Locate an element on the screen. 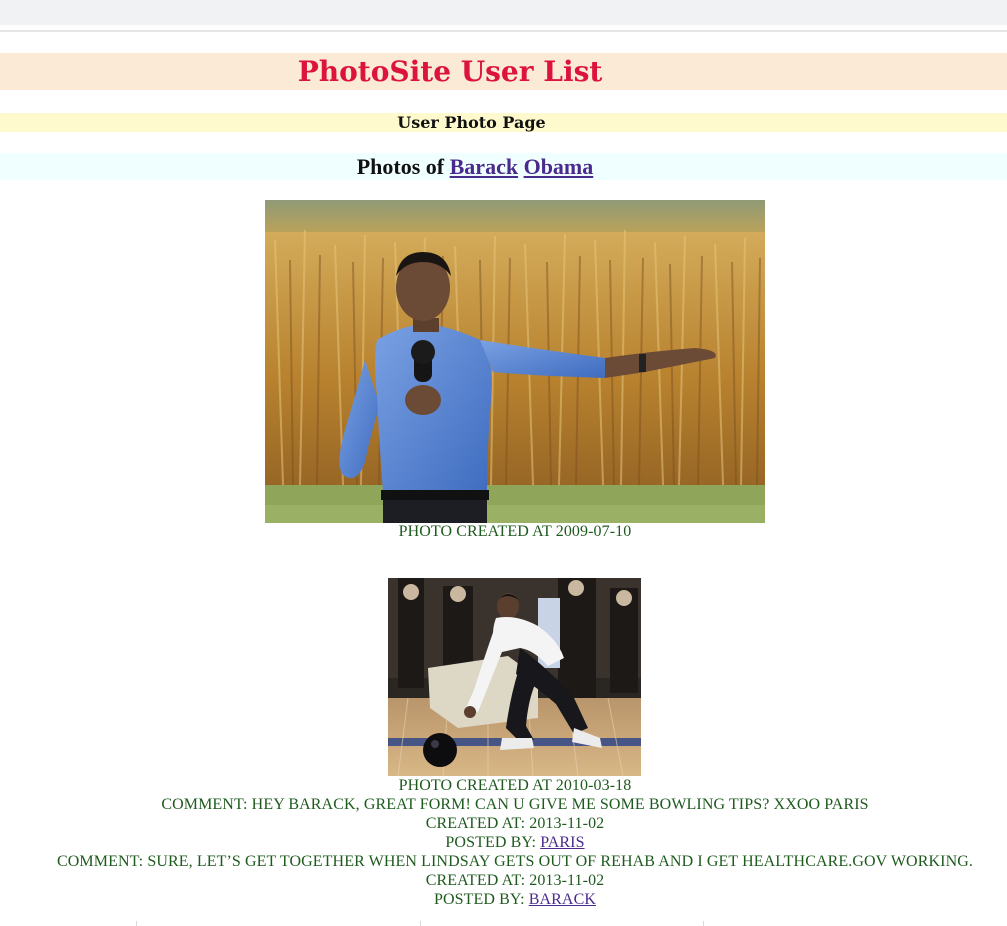 Image resolution: width=1007 pixels, height=926 pixels. photos-heading: Photos of Barack Obama is located at coordinates (475, 166).